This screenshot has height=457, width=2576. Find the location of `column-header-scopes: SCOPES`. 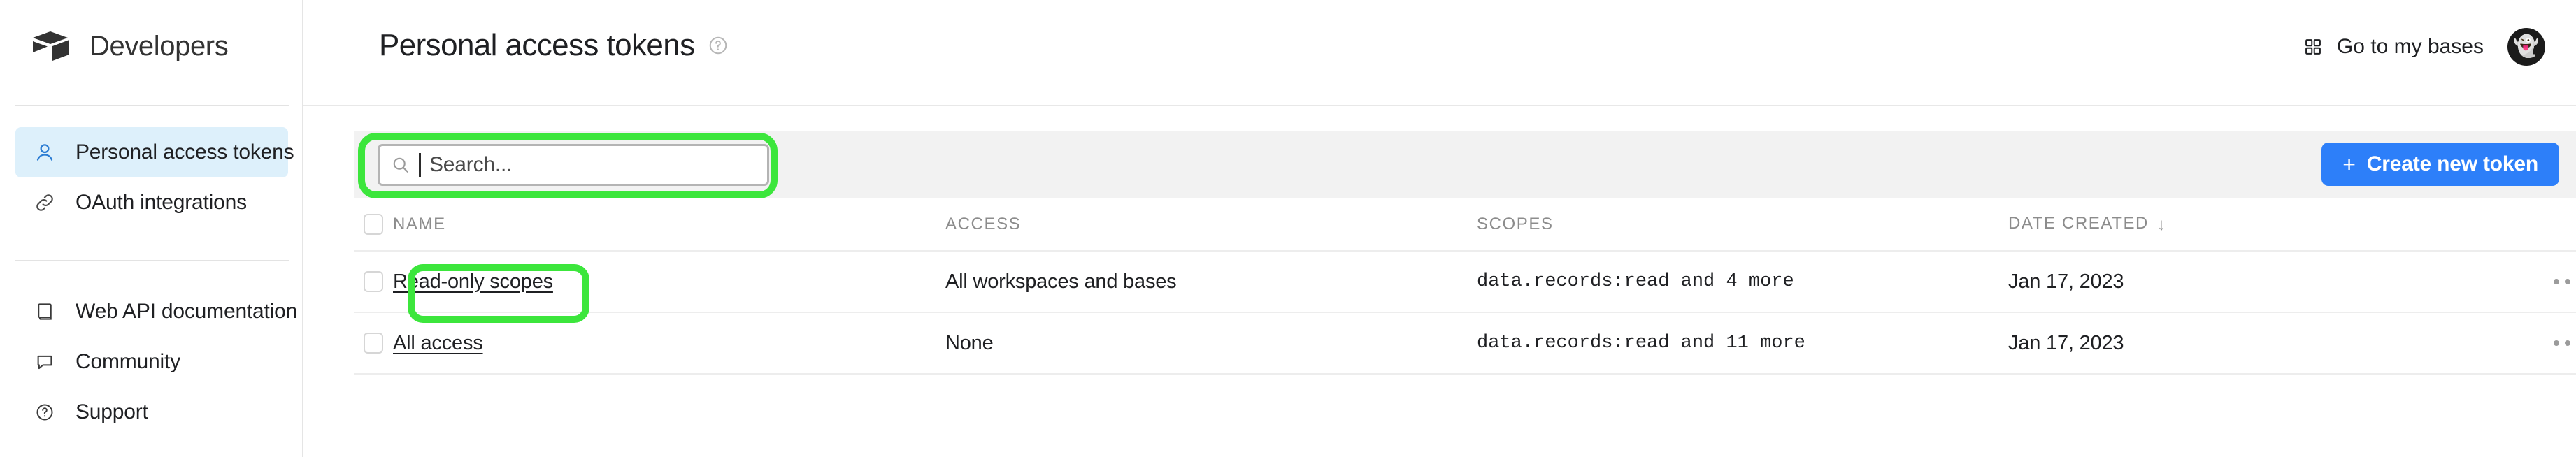

column-header-scopes: SCOPES is located at coordinates (1742, 224).